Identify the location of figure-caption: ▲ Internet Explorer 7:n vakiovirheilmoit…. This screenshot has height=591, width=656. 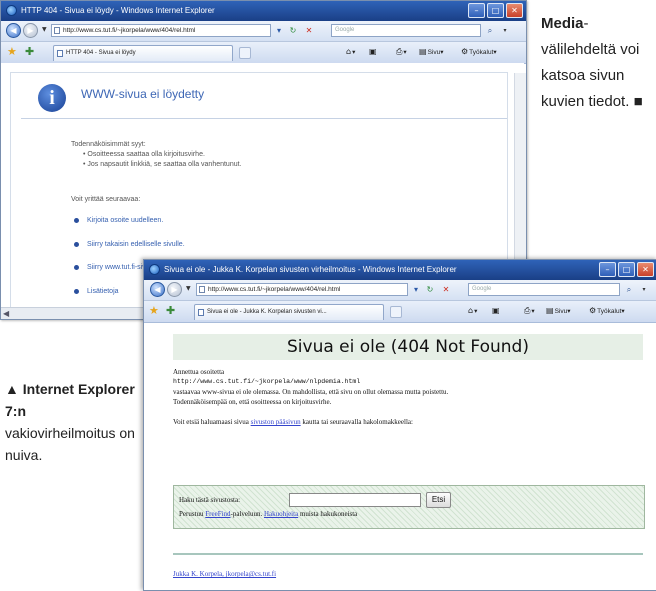
(70, 422).